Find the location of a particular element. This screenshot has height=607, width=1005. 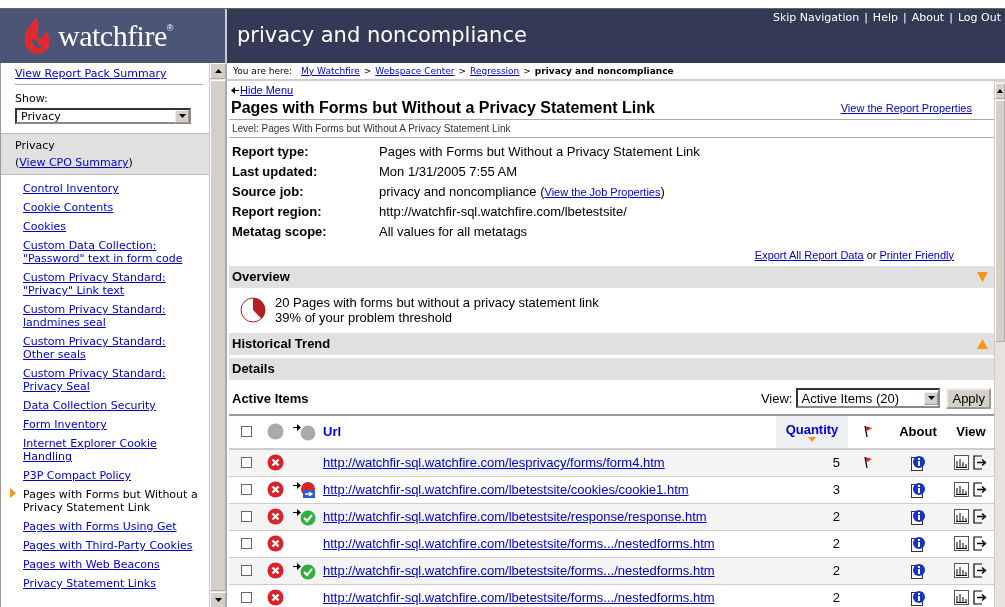

parenthesis: ( is located at coordinates (17, 162).